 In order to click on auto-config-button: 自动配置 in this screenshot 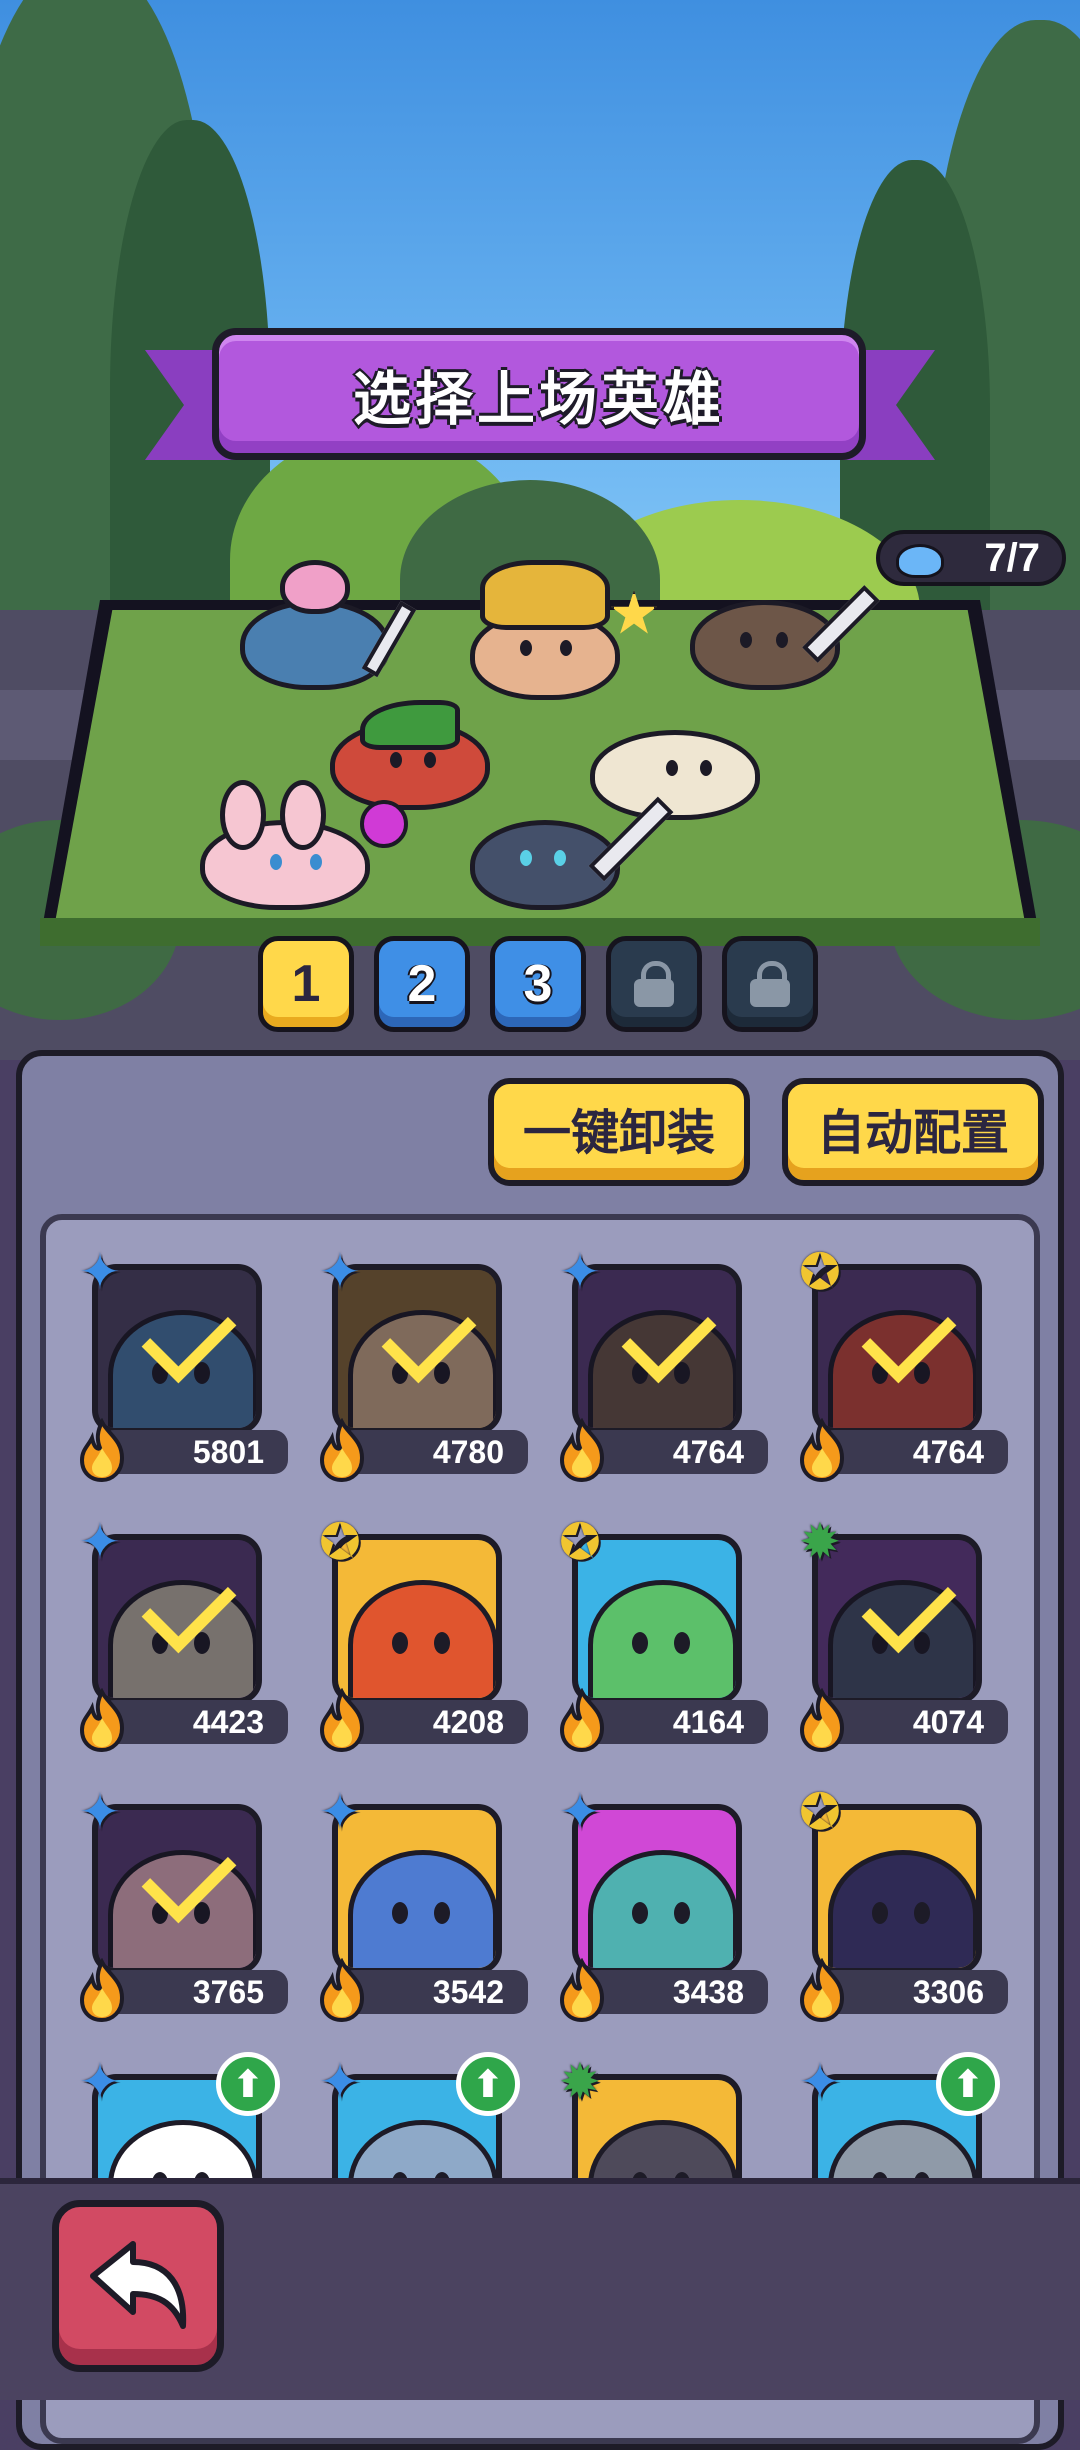, I will do `click(913, 1132)`.